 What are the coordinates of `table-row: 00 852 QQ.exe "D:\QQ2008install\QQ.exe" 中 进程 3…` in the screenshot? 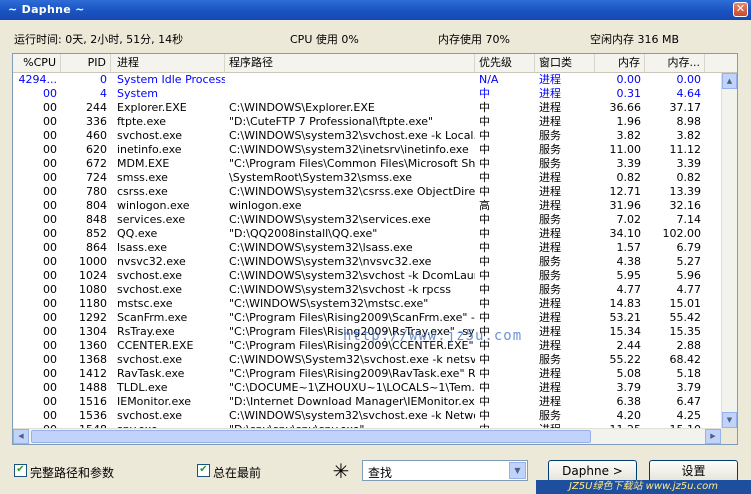 It's located at (367, 234).